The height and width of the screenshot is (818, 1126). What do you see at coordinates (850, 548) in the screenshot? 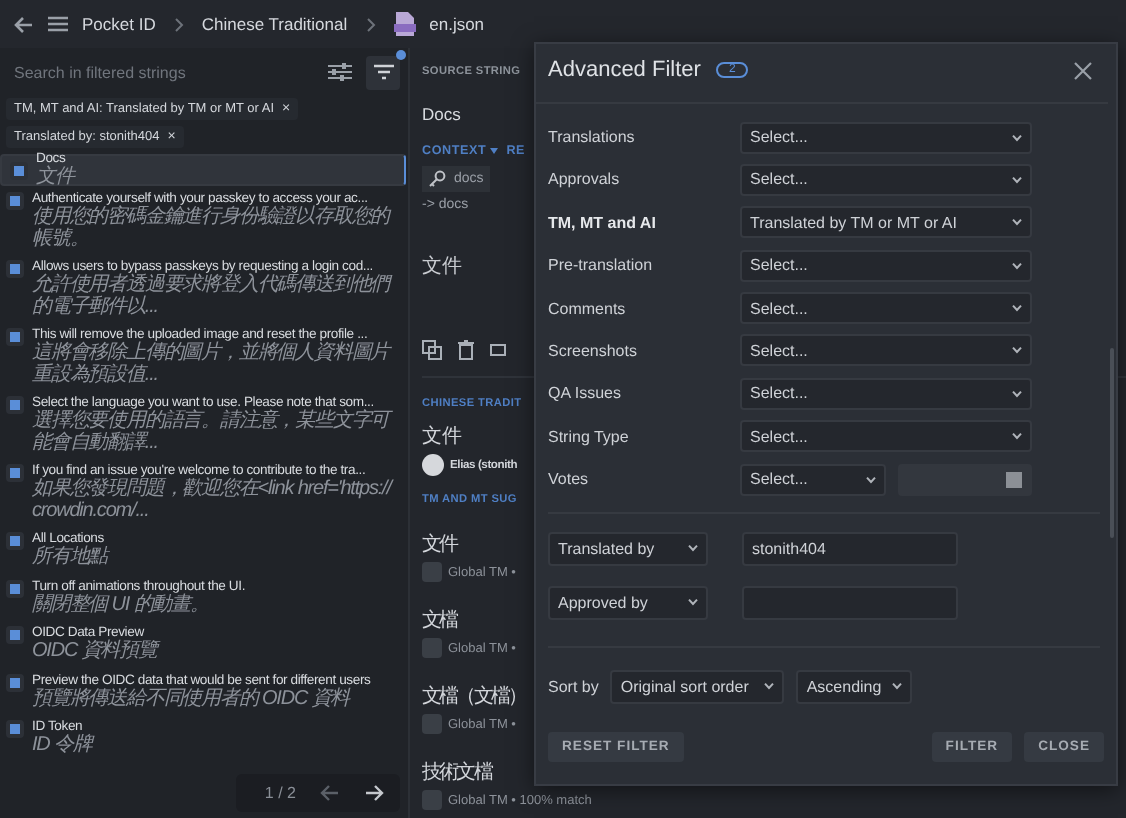
I see `username-field: stonith404` at bounding box center [850, 548].